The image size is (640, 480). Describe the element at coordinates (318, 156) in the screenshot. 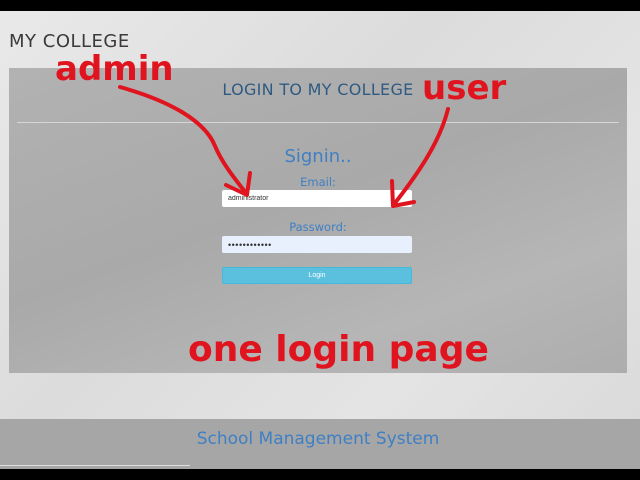

I see `signin-heading: Signin..` at that location.